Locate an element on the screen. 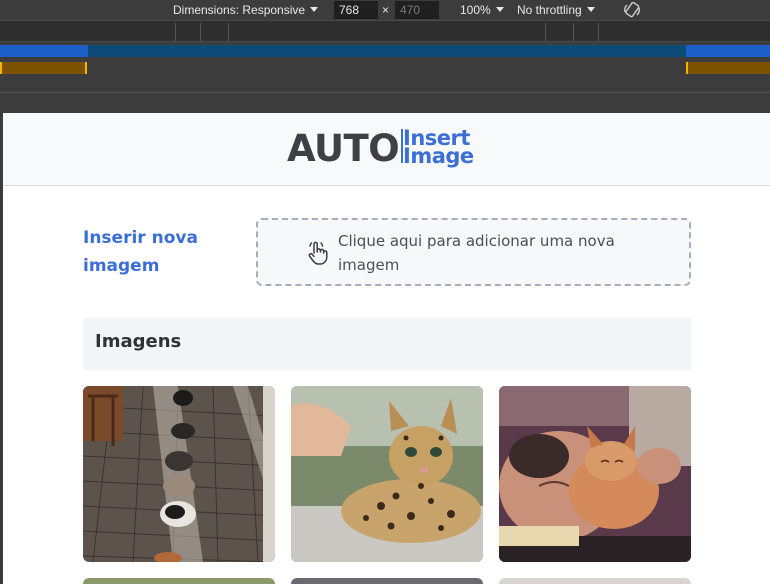 This screenshot has height=584, width=770. zoom-dropdown: 100% is located at coordinates (482, 10).